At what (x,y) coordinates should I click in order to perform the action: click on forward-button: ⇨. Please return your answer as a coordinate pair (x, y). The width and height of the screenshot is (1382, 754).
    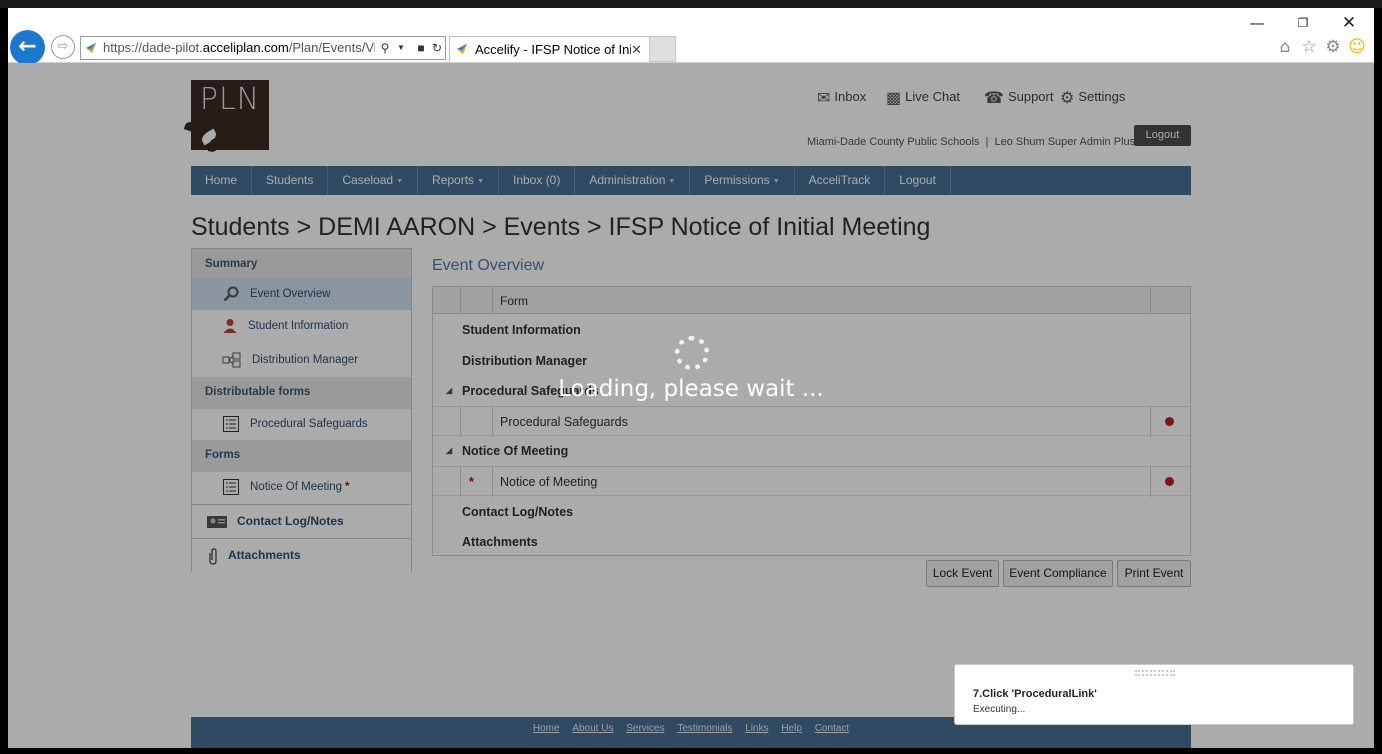
    Looking at the image, I should click on (63, 47).